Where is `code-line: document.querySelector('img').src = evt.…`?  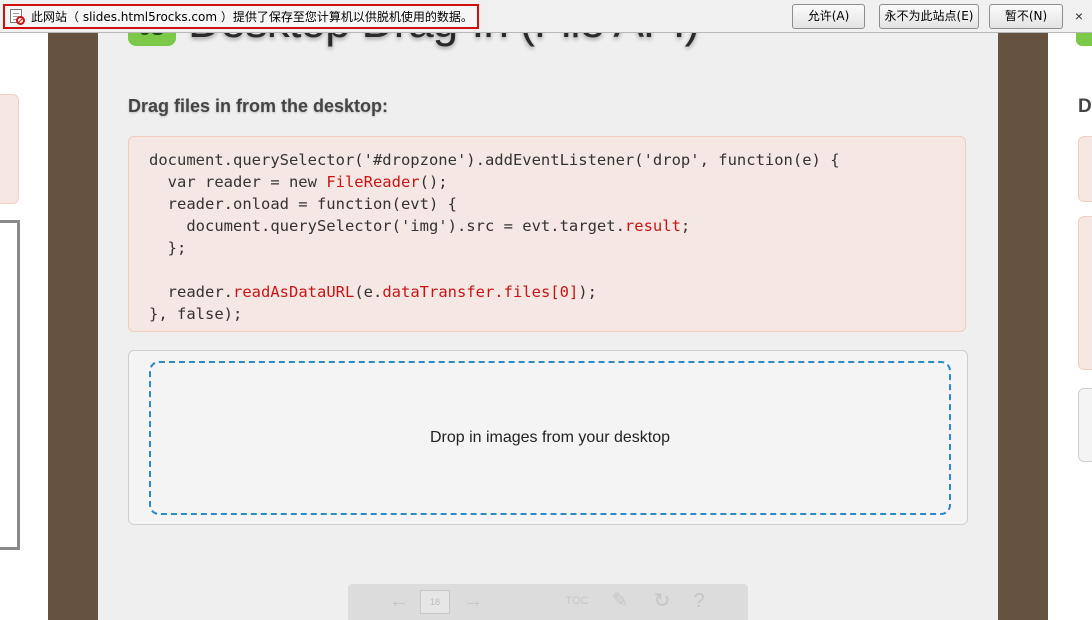 code-line: document.querySelector('img').src = evt.… is located at coordinates (547, 226).